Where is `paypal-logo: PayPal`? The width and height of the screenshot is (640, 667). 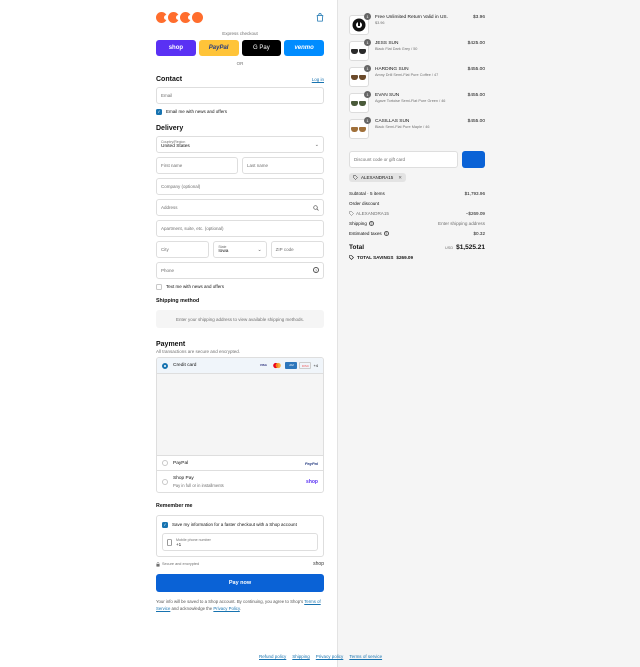
paypal-logo: PayPal is located at coordinates (311, 463).